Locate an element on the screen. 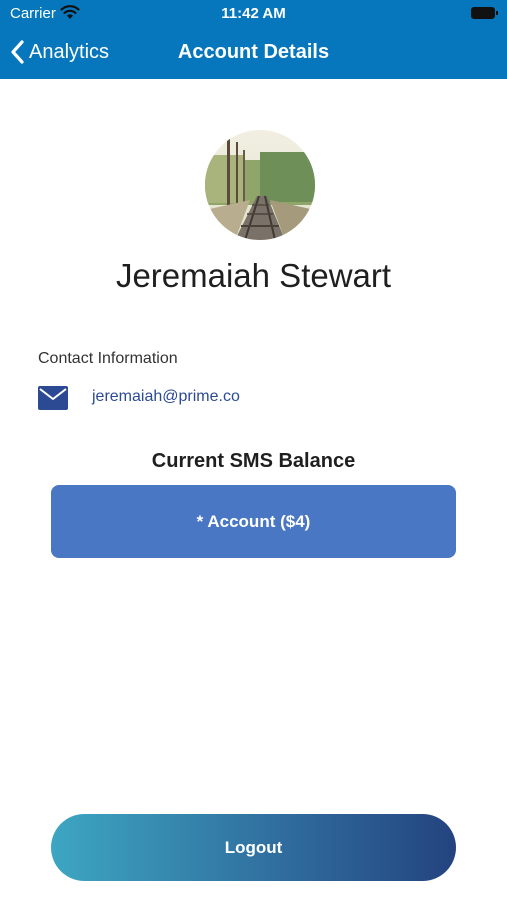  sms-balance-heading: Current SMS Balance is located at coordinates (253, 461).